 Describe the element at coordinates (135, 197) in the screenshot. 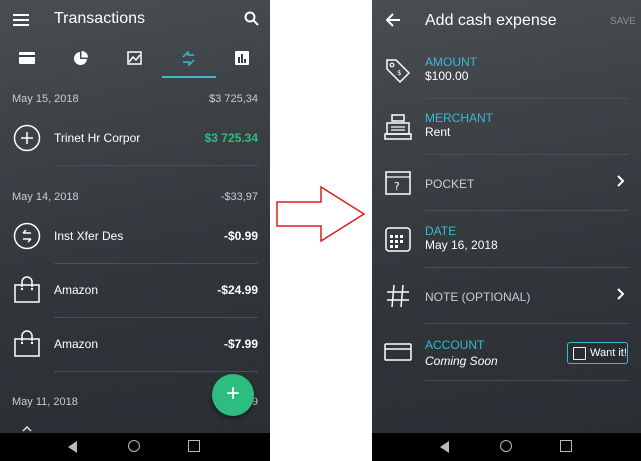

I see `date-header: May 14, 2018 -$33,97` at that location.